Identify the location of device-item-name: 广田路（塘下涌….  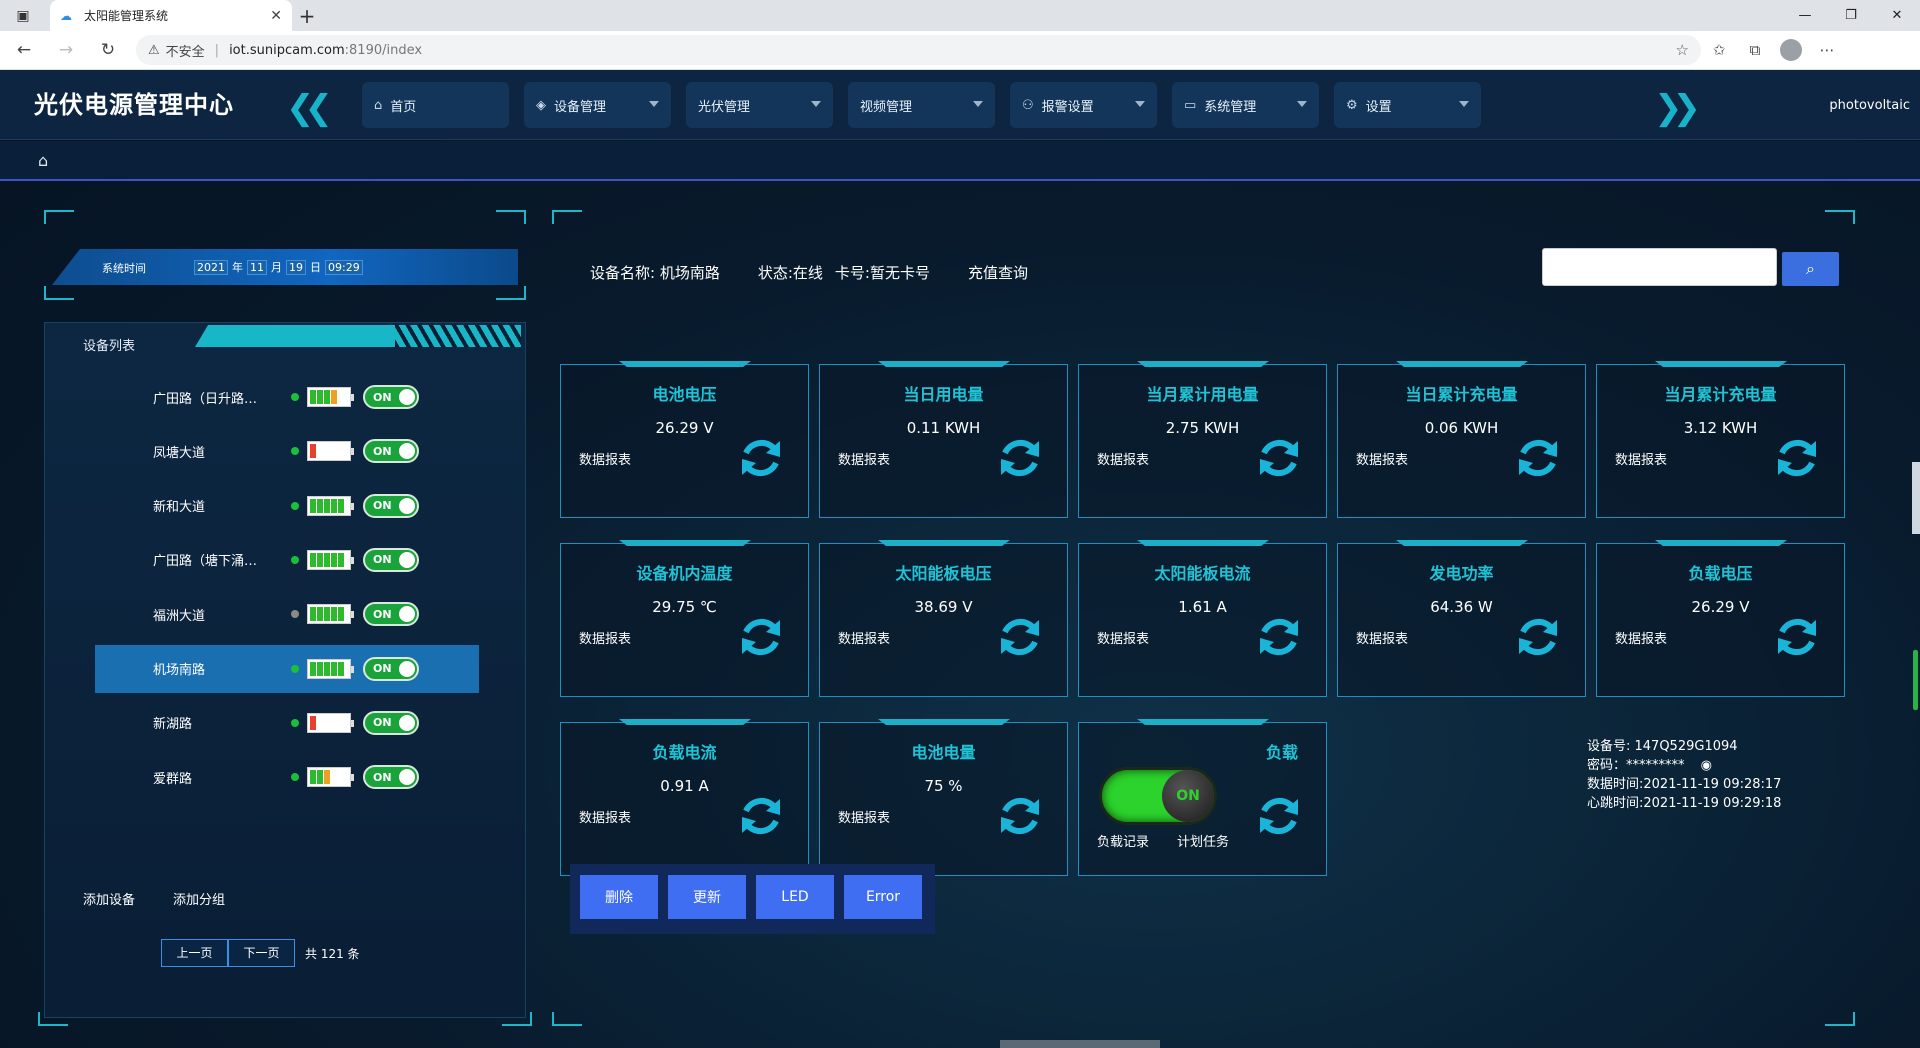
(205, 562).